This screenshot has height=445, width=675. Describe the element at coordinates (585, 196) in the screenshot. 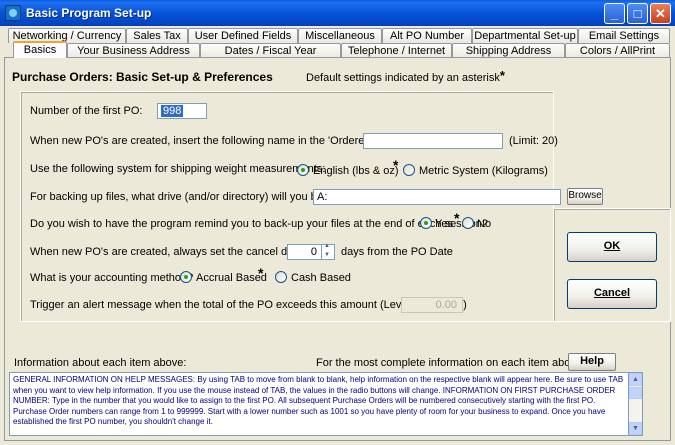

I see `browse-button: Browse` at that location.